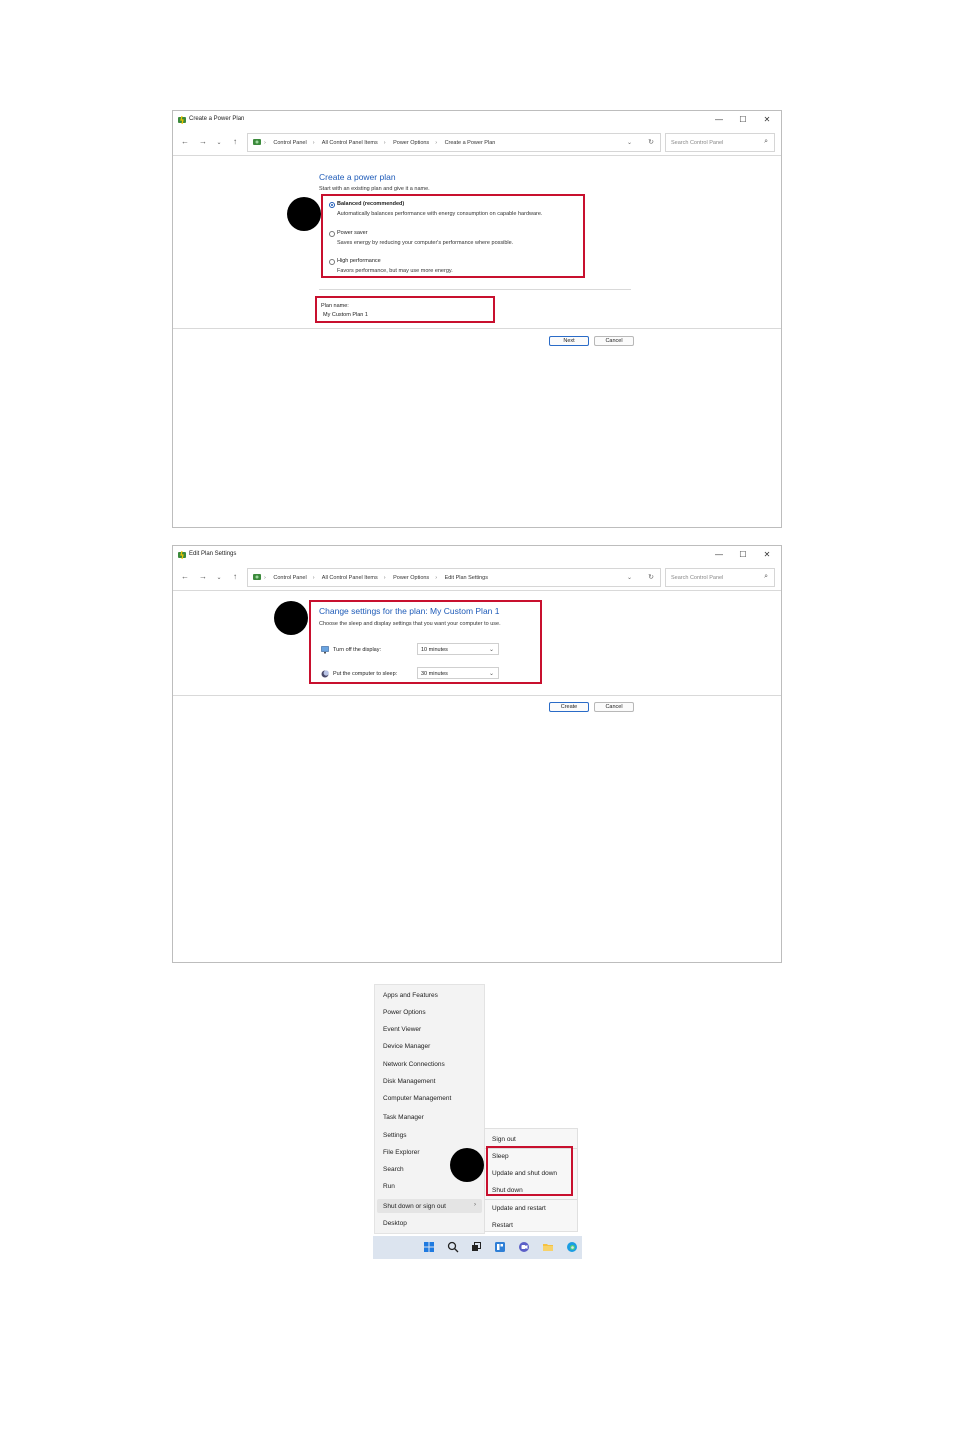 The image size is (954, 1431). I want to click on menu-item-network-connections: Network Connections, so click(414, 1064).